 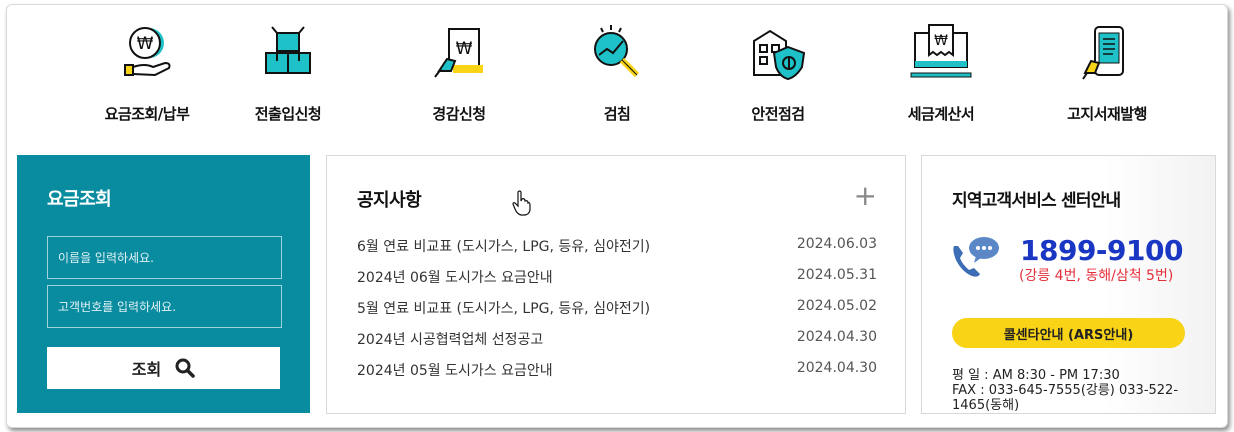 I want to click on notice-item: 2024년 06월 도시가스 요금안내 2024.05.31, so click(x=617, y=278).